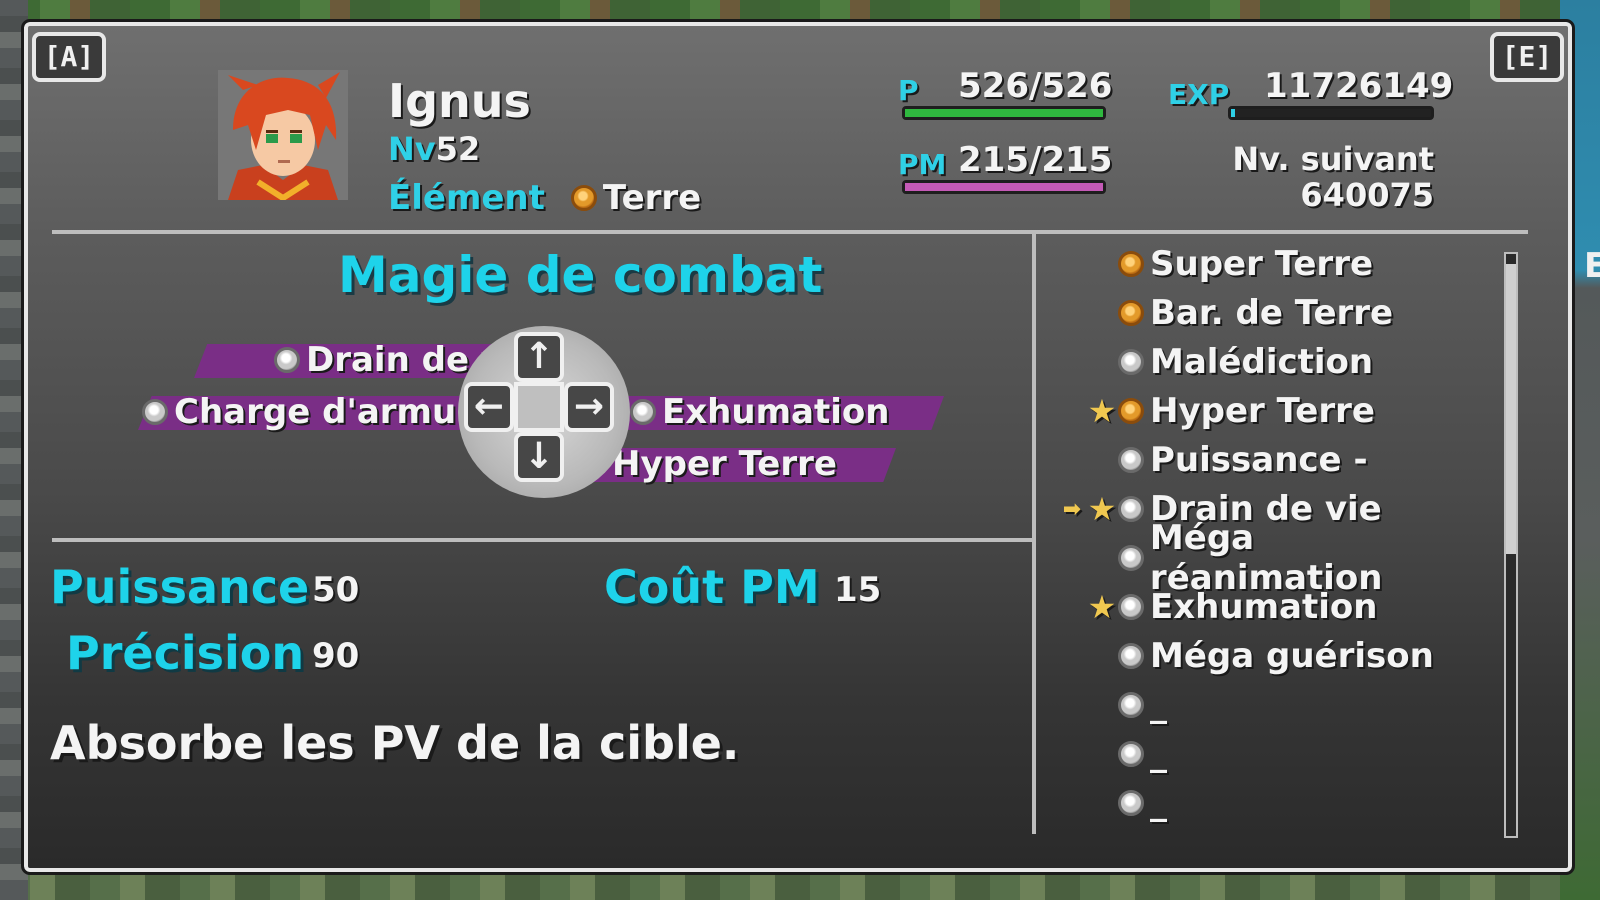 The image size is (1600, 900). What do you see at coordinates (1072, 509) in the screenshot?
I see `selection-cursor-icon: ➡` at bounding box center [1072, 509].